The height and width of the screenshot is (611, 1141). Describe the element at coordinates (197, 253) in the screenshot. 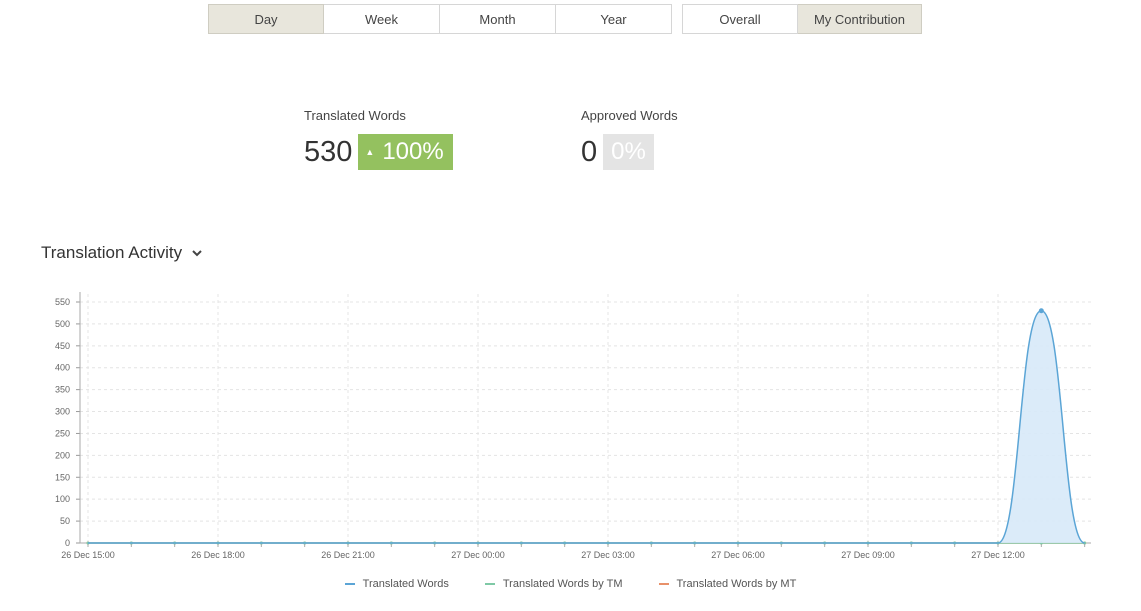

I see `chevron-down-icon` at that location.